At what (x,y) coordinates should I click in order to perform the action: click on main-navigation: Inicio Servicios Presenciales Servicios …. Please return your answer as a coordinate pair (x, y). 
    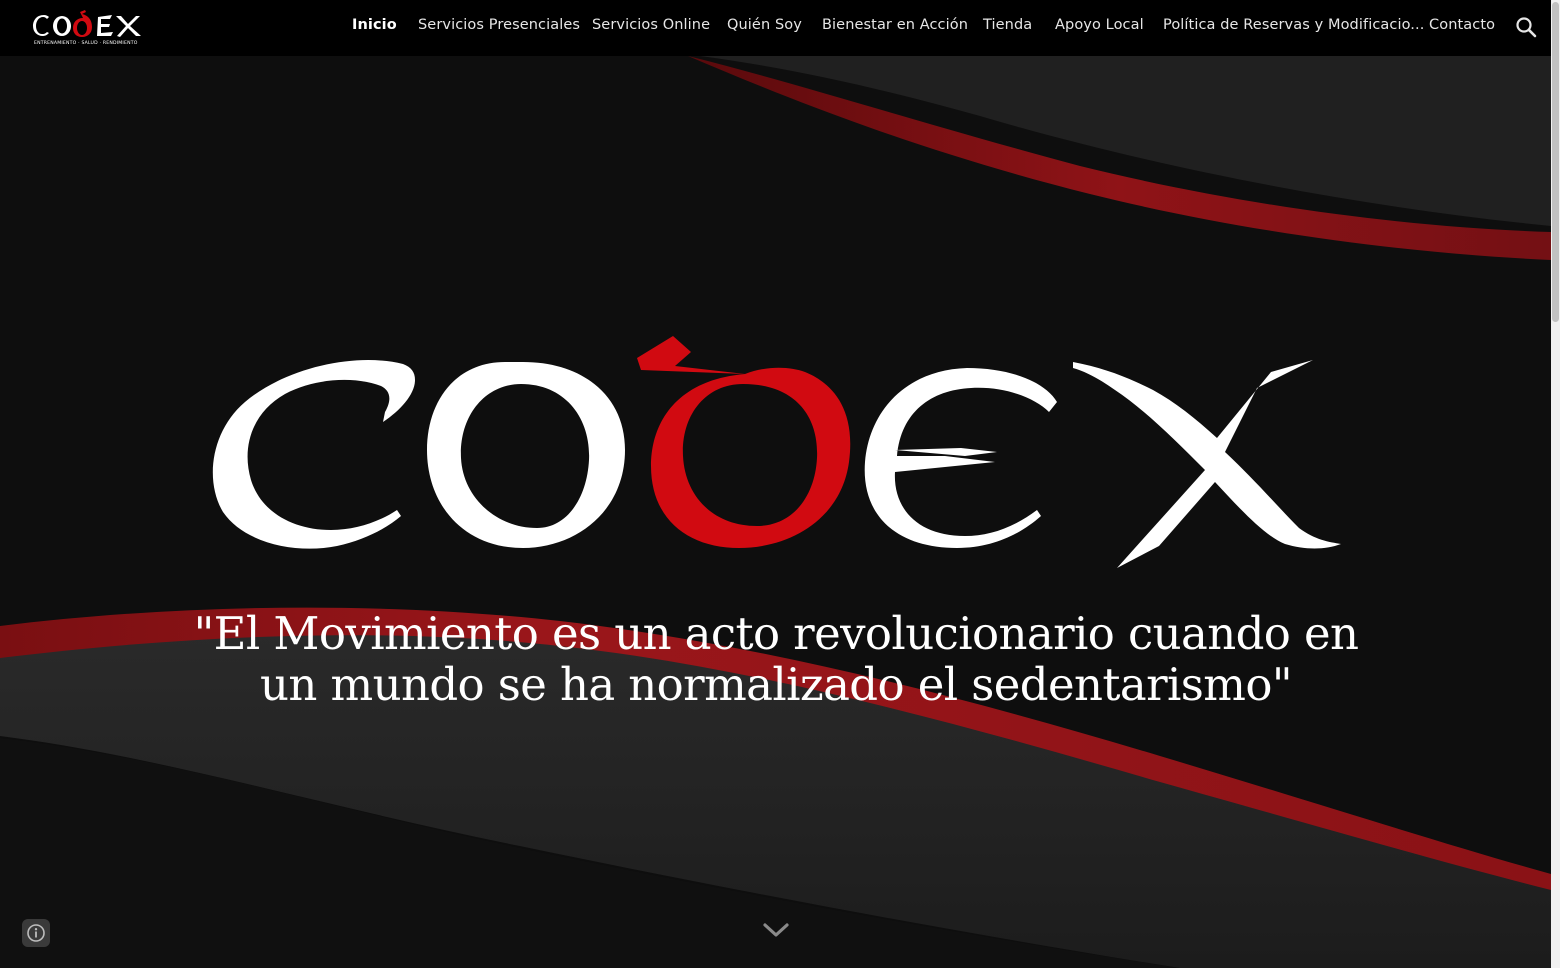
    Looking at the image, I should click on (775, 28).